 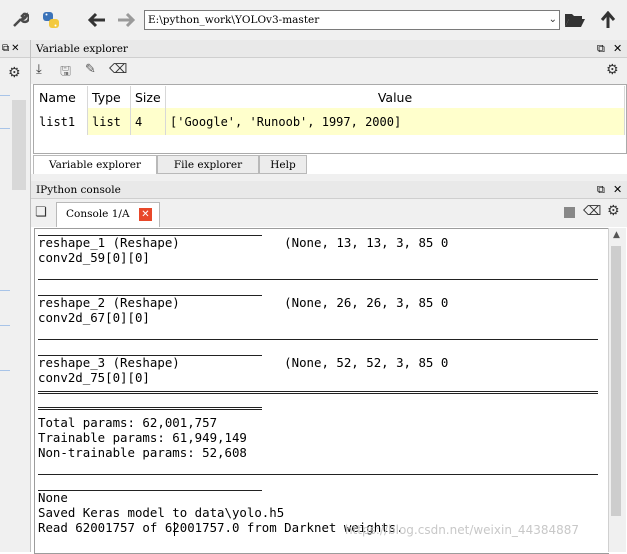 I want to click on save-as-icon: ✎, so click(x=90, y=69).